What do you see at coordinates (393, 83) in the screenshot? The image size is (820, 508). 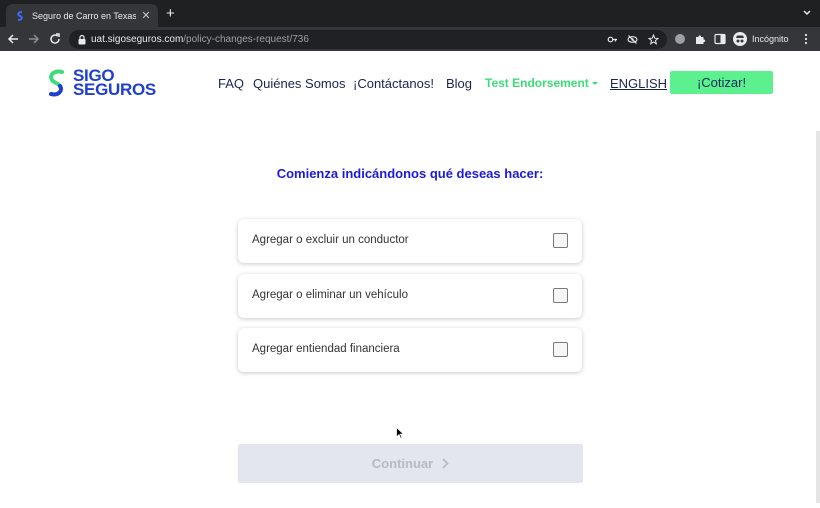 I see `nav-link-contact: ¡Contáctanos!` at bounding box center [393, 83].